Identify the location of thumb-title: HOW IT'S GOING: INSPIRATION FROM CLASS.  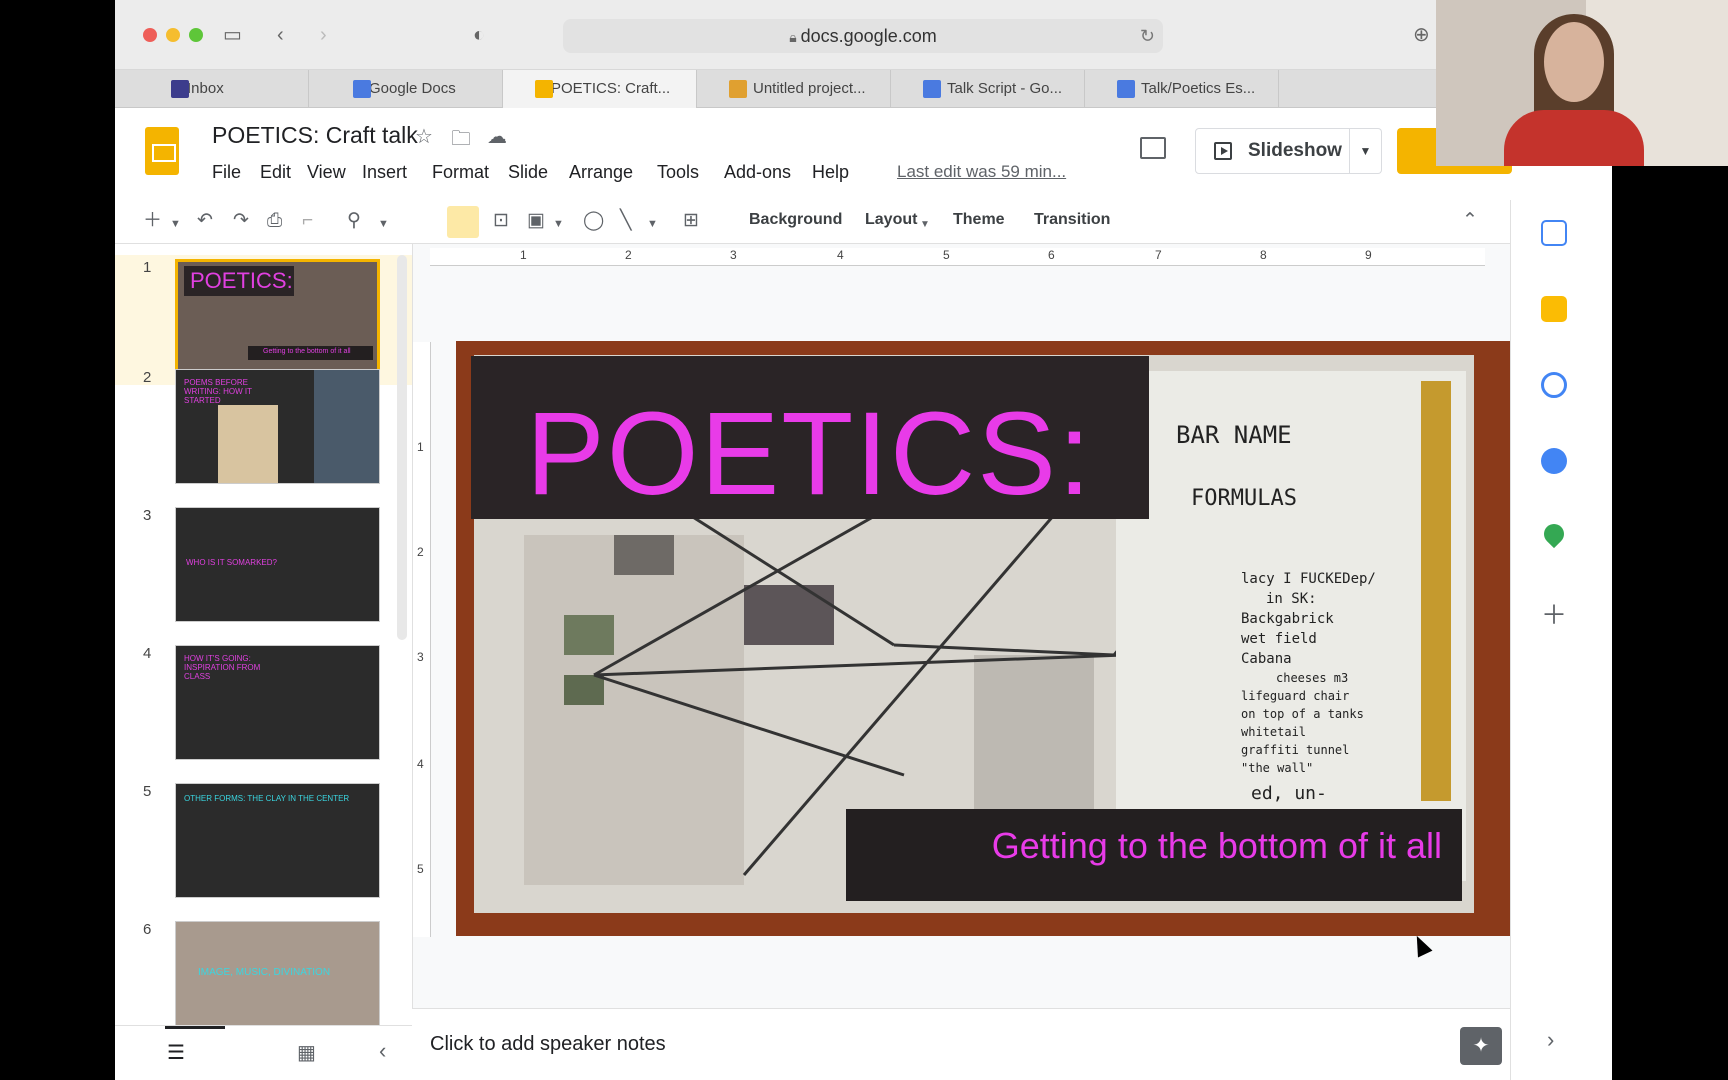
(222, 667).